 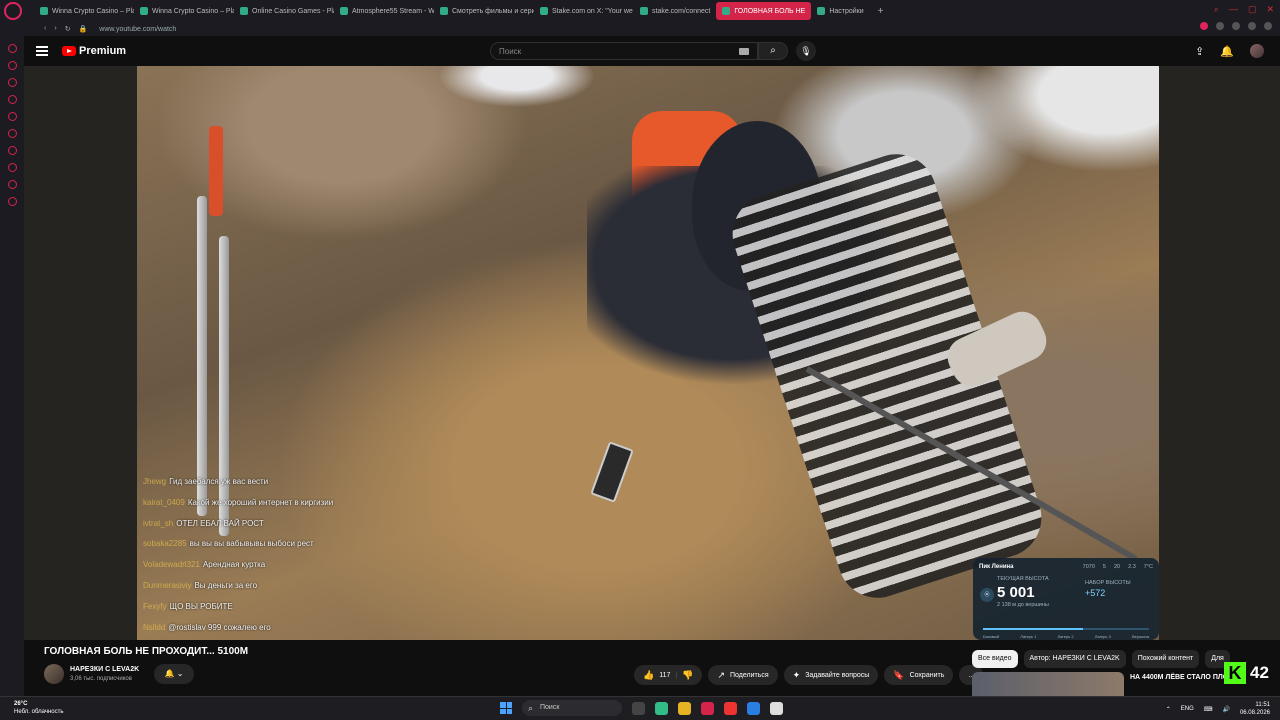 I want to click on forward-icon: ›, so click(x=55, y=29).